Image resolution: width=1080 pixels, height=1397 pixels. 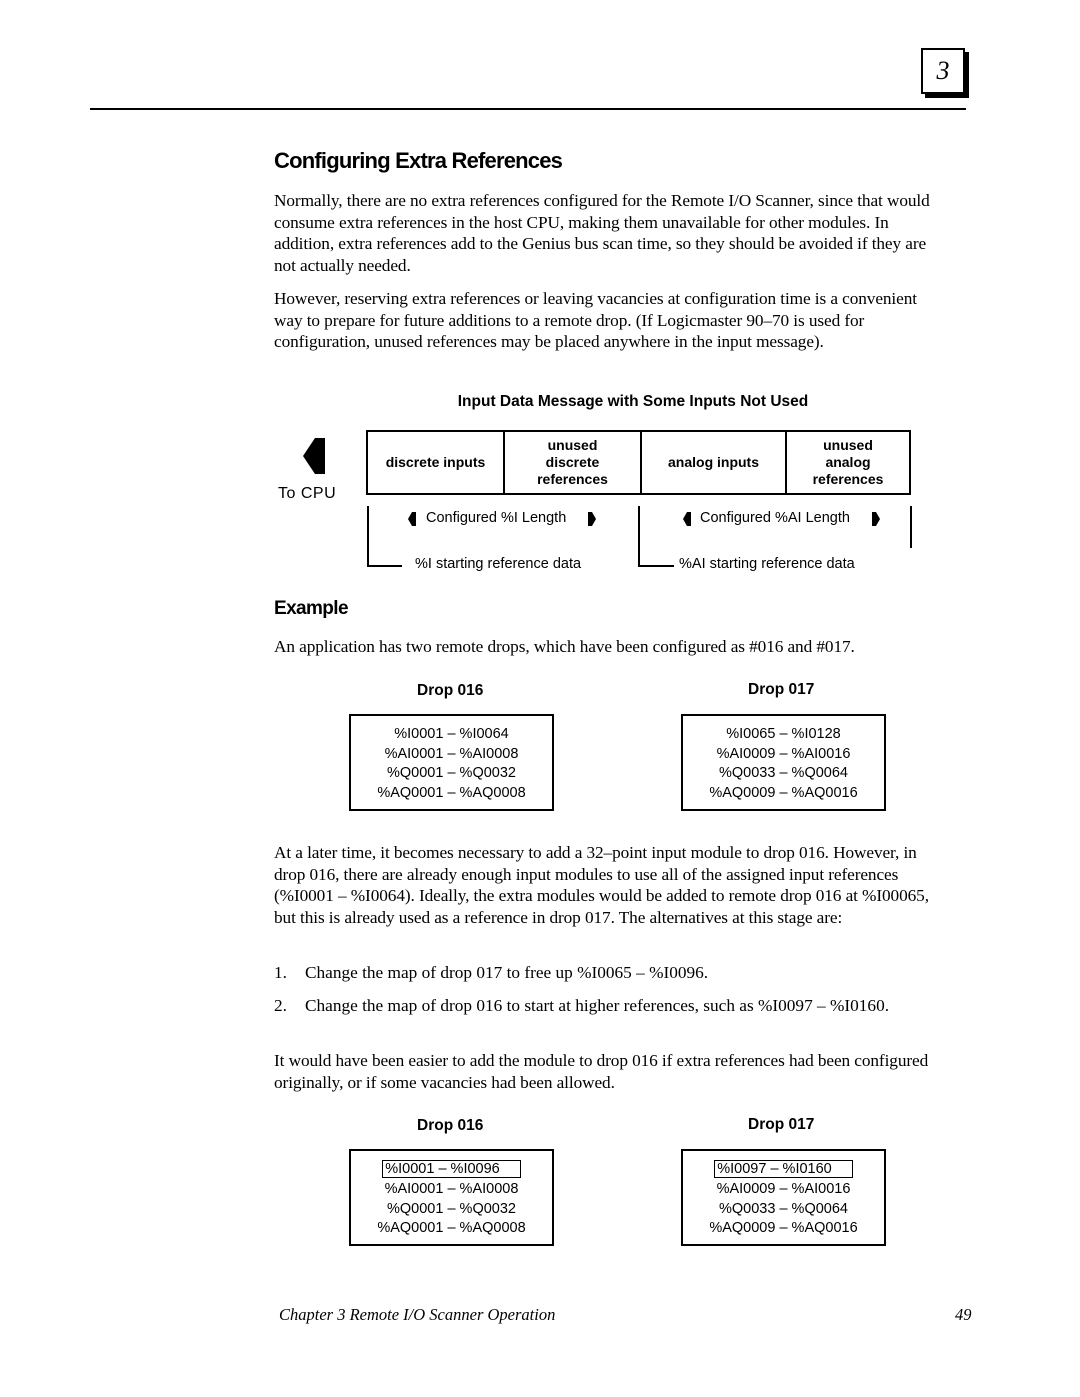 What do you see at coordinates (417, 1314) in the screenshot?
I see `footer-chapter-title: Chapter 3 Remote I/O Scanner Operation` at bounding box center [417, 1314].